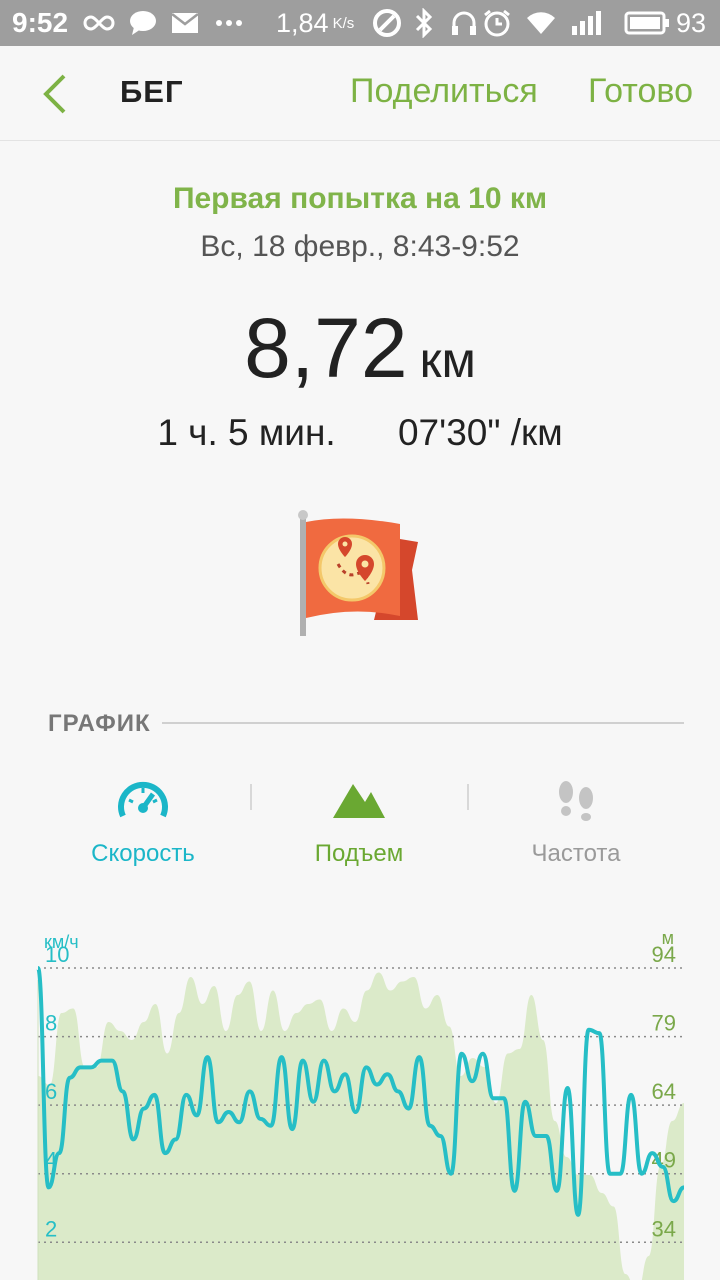  I want to click on right-axis-unit: м, so click(668, 938).